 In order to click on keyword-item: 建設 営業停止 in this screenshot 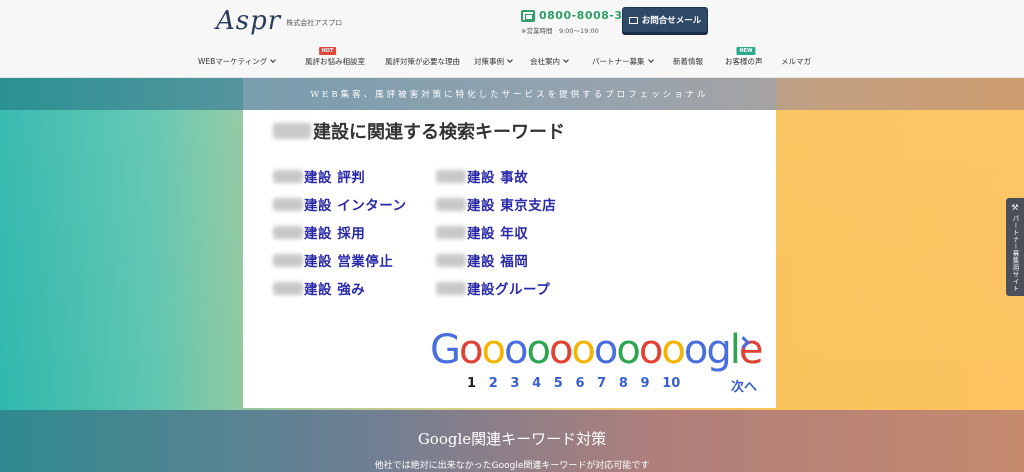, I will do `click(340, 260)`.